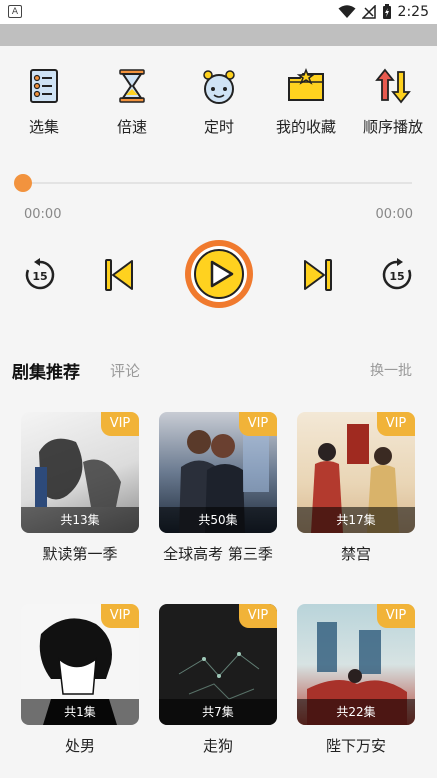  I want to click on forward-15-button: 15, so click(397, 275).